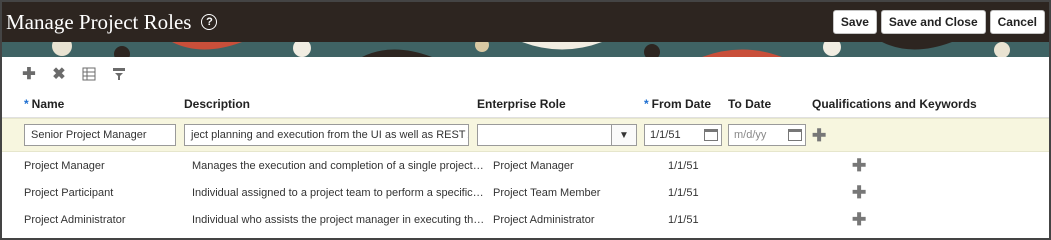  I want to click on column-header-qualifications: Qualifications and Keywords, so click(894, 104).